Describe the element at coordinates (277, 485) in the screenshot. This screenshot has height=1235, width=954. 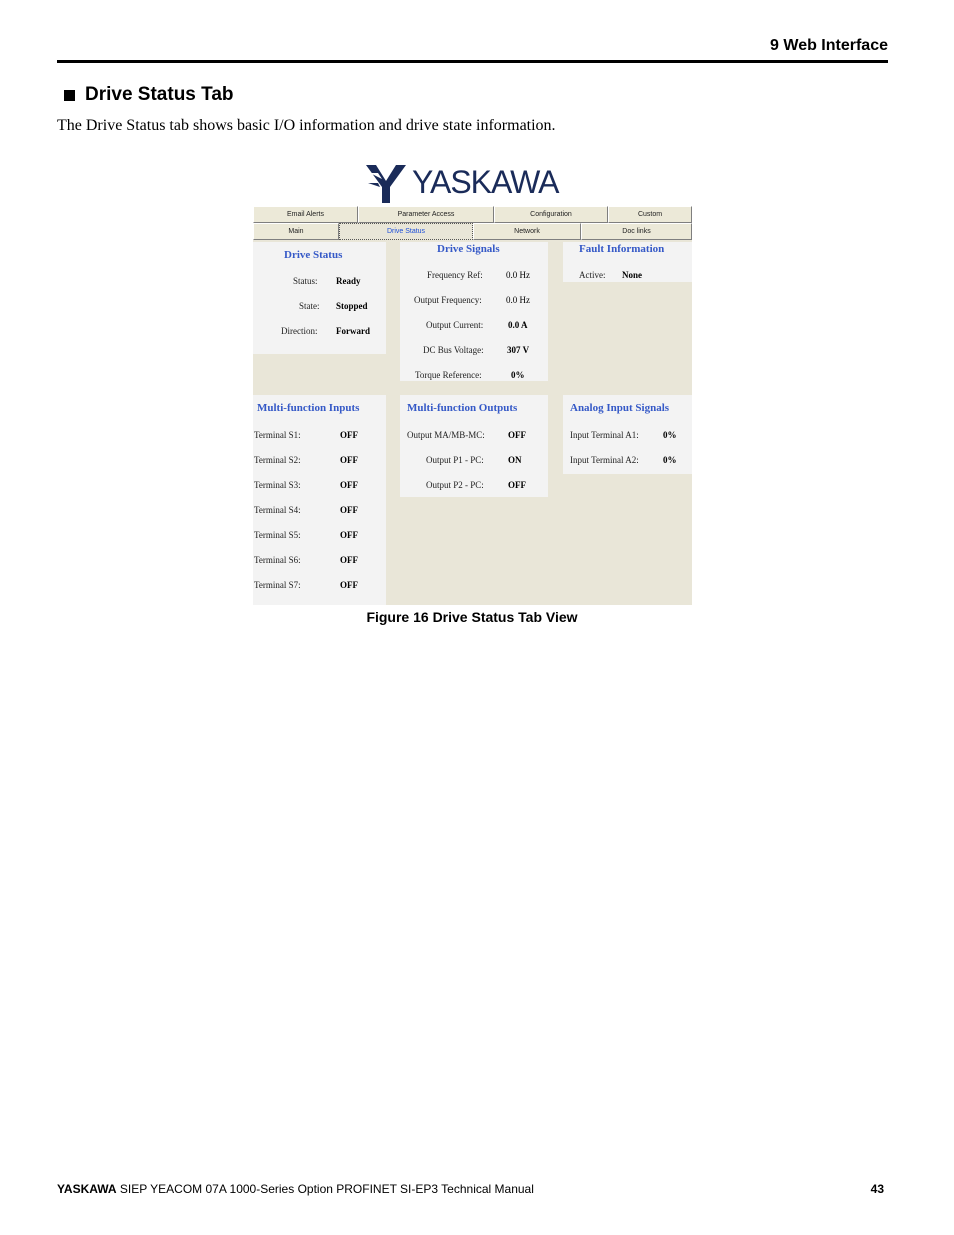
I see `terminal-s3-label: Terminal S3:` at that location.